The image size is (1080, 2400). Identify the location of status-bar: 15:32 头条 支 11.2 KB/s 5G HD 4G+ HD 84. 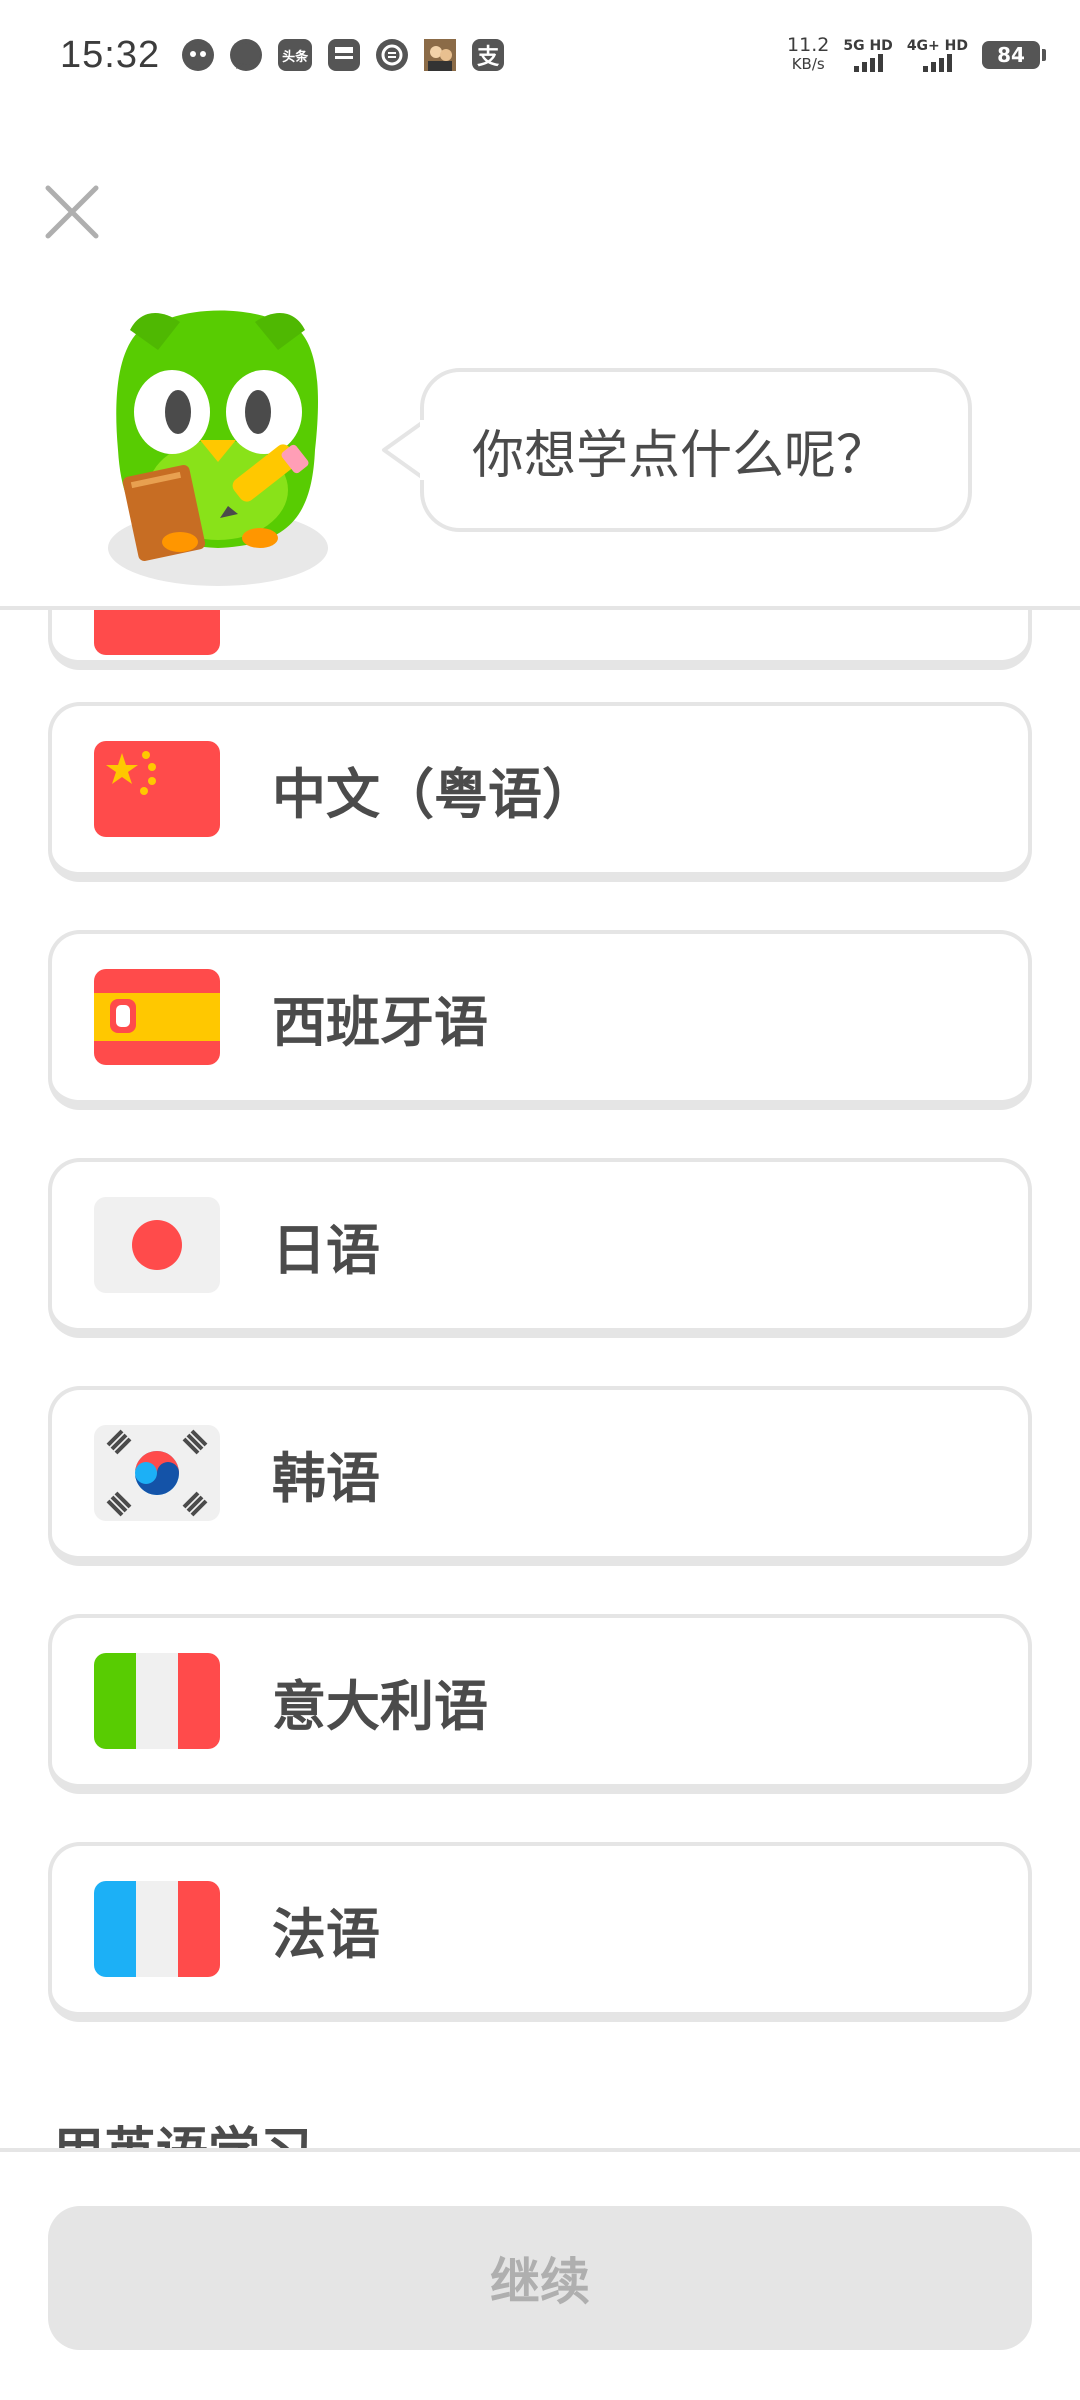
(540, 55).